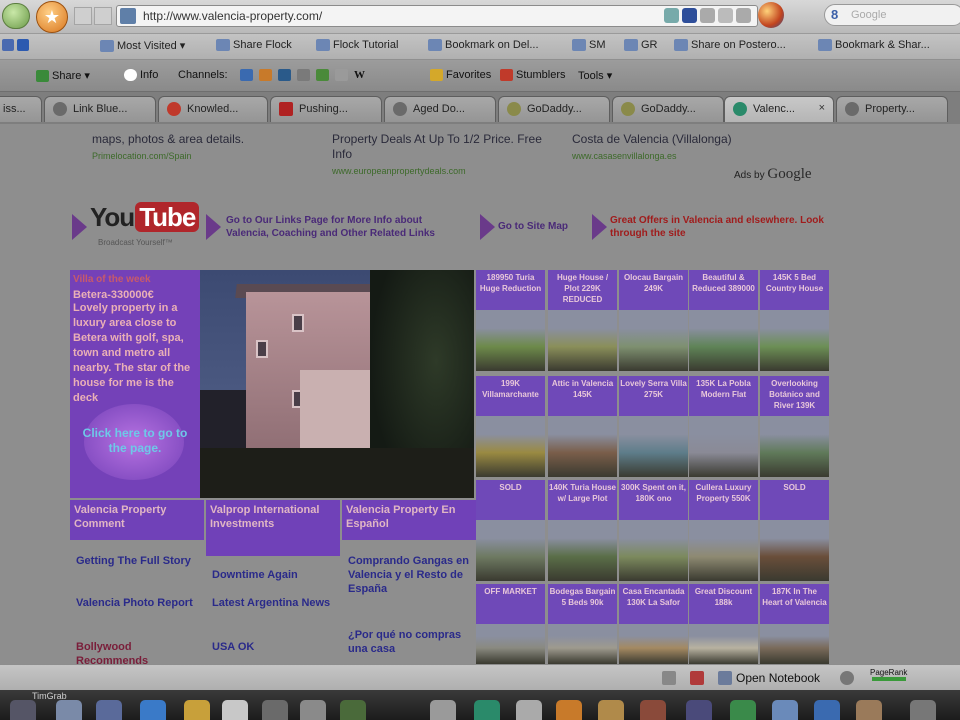 The image size is (960, 720). What do you see at coordinates (653, 396) in the screenshot?
I see `property-card-label: Lovely Serra Villa 275K` at bounding box center [653, 396].